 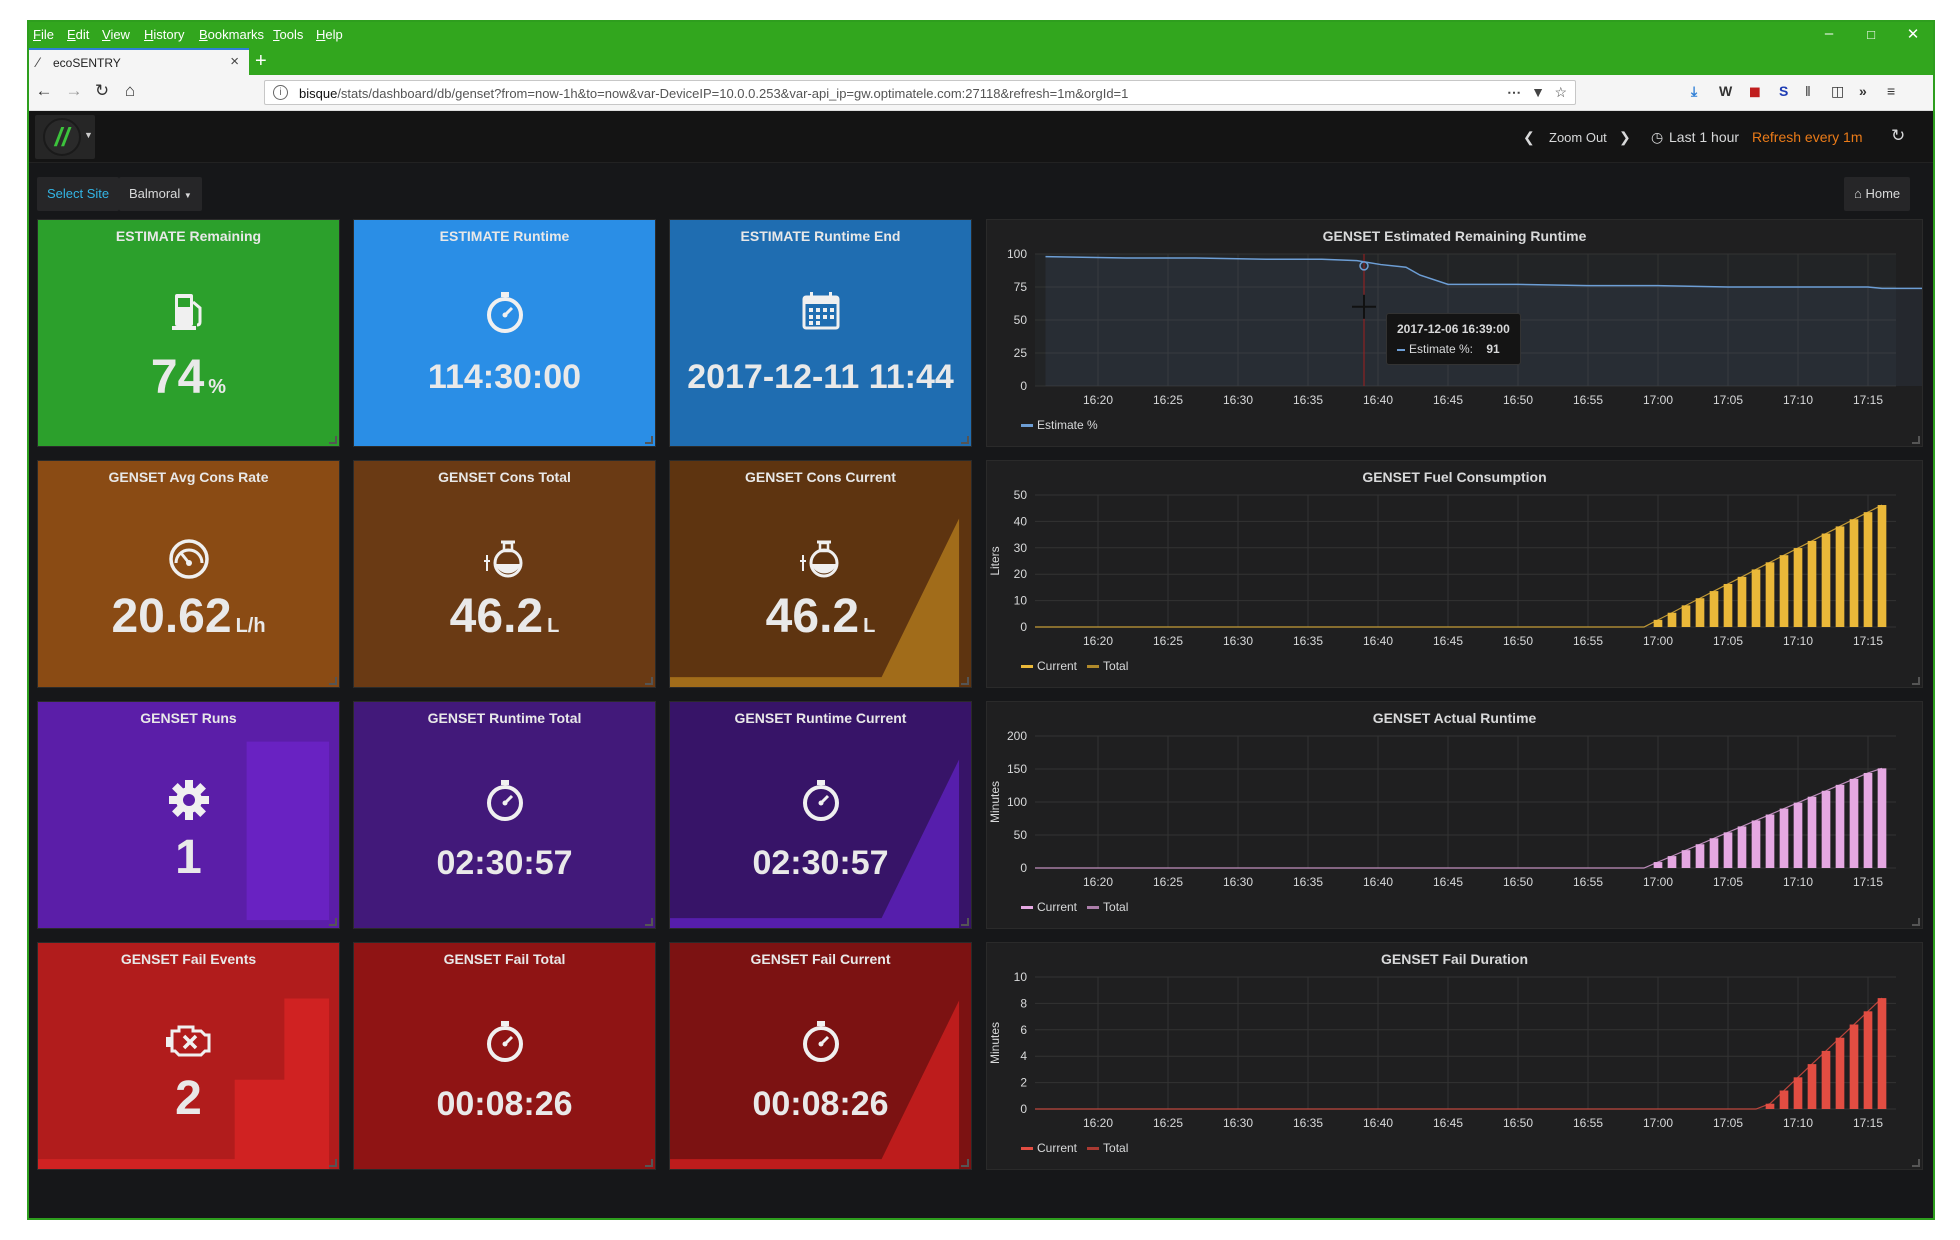 I want to click on bookmark-star-icon: ☆, so click(x=1560, y=92).